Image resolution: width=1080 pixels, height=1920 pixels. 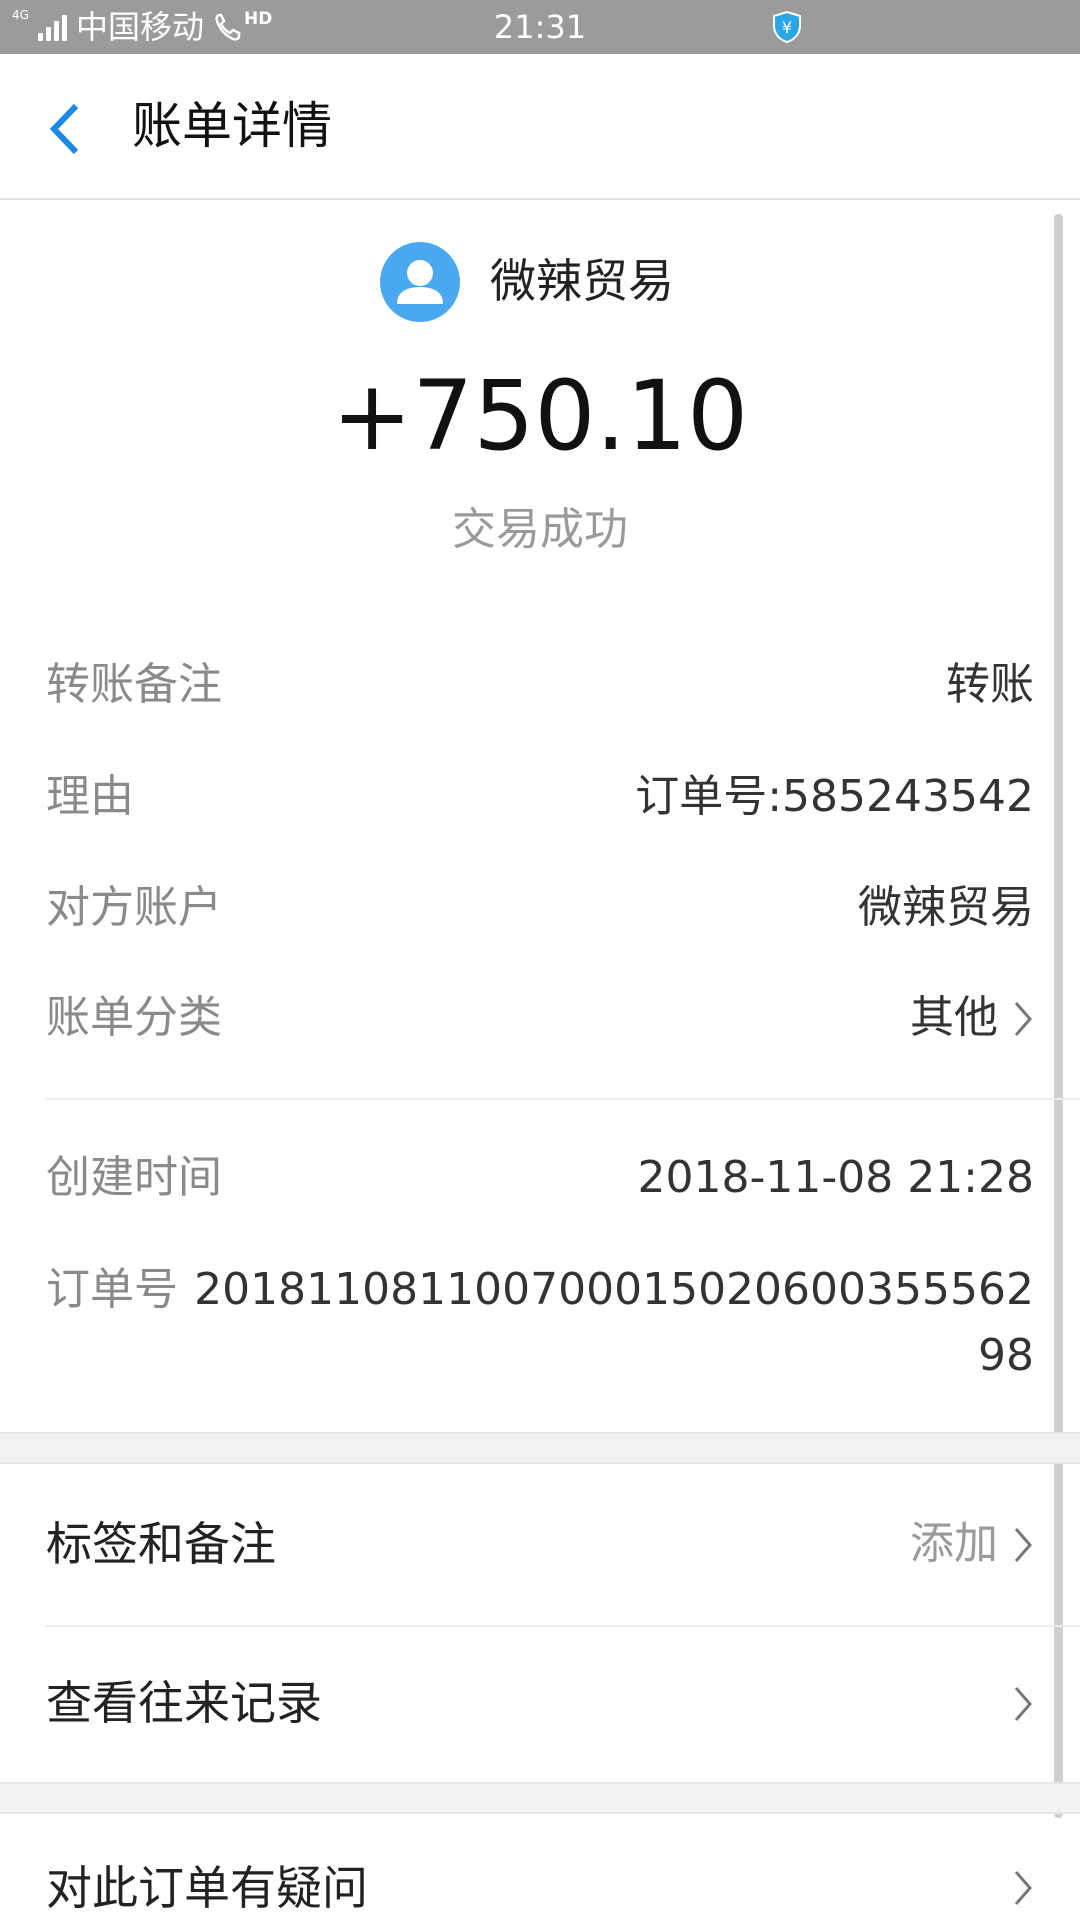 I want to click on remark-value: 转账, so click(x=990, y=684).